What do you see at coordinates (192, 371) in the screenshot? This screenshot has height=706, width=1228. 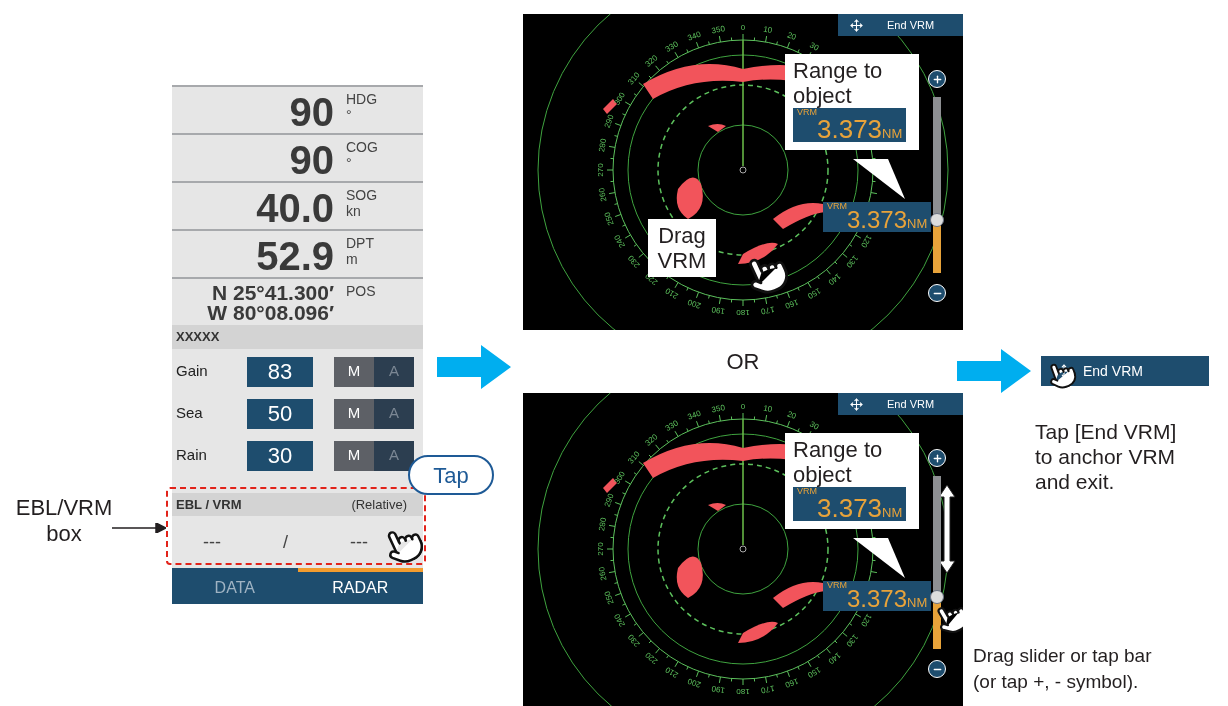 I see `control-label: Gain` at bounding box center [192, 371].